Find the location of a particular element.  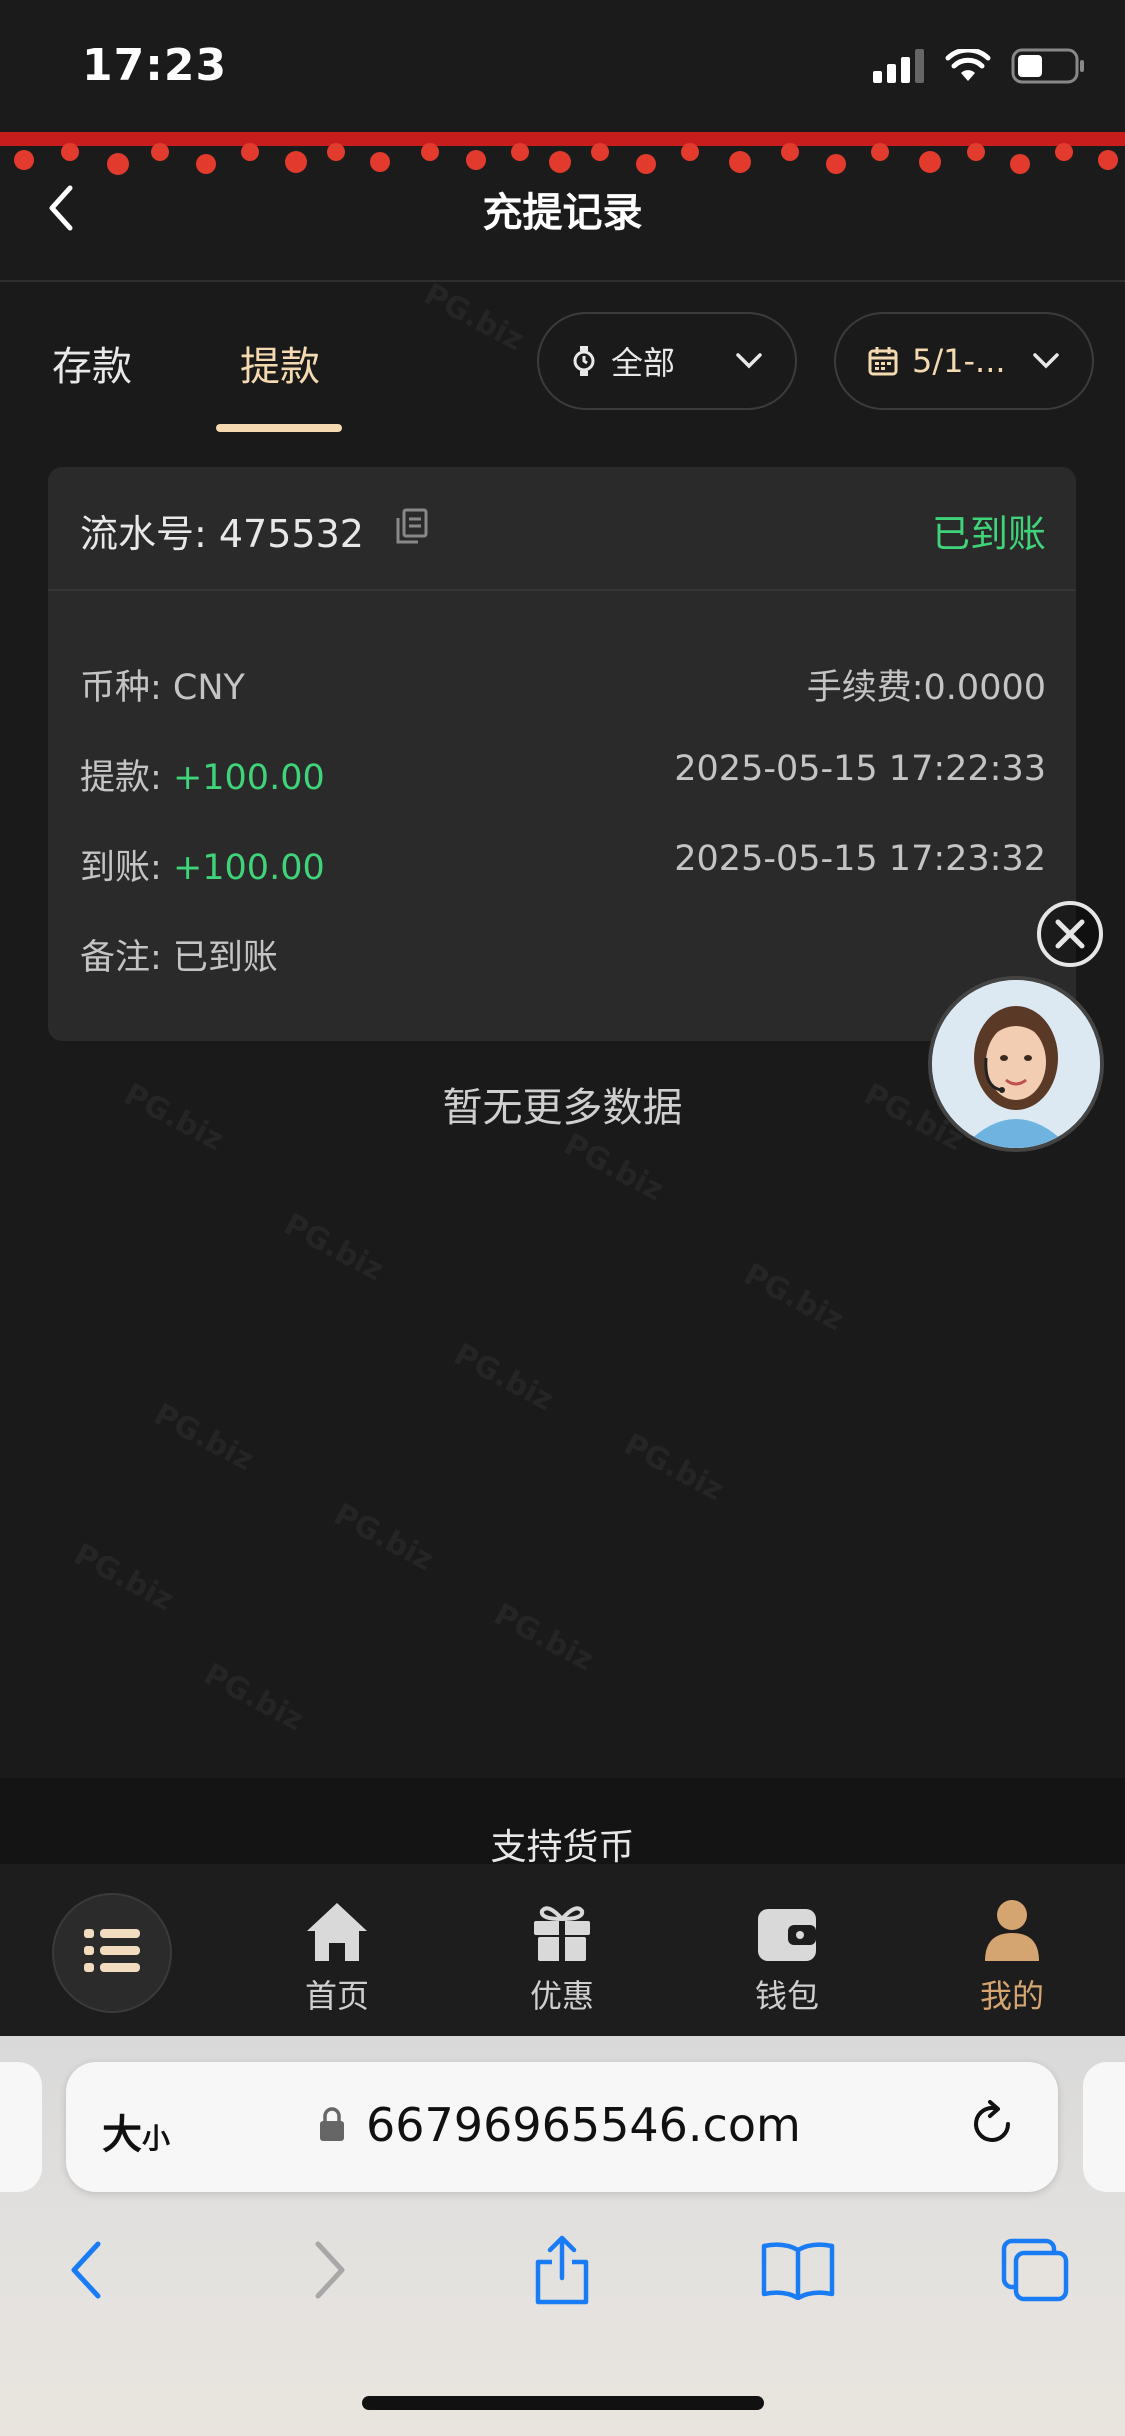

chevron-left-icon is located at coordinates (86, 2272).